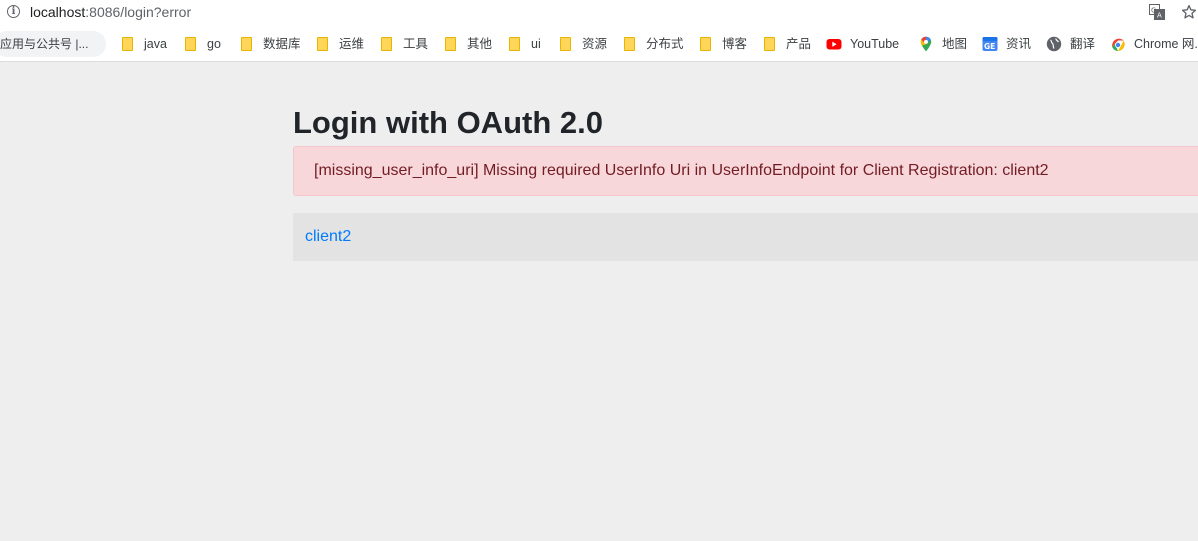 This screenshot has height=541, width=1198. Describe the element at coordinates (799, 44) in the screenshot. I see `bookmark-label: 产品` at that location.